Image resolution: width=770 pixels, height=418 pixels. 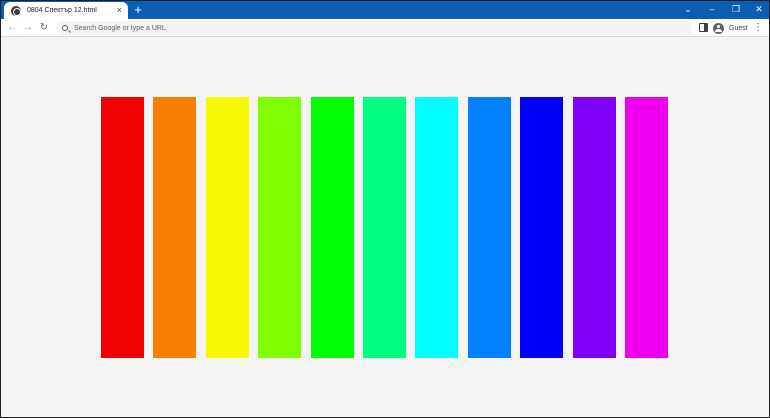 I want to click on profile-button: Guest, so click(x=730, y=28).